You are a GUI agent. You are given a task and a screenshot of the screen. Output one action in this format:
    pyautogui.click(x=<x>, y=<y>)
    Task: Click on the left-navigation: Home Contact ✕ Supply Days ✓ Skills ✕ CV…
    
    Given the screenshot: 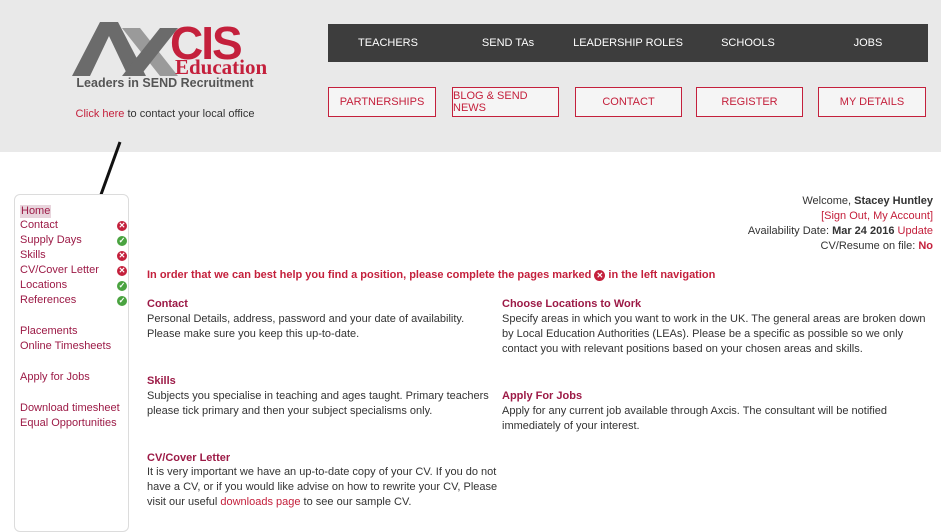 What is the action you would take?
    pyautogui.click(x=71, y=363)
    